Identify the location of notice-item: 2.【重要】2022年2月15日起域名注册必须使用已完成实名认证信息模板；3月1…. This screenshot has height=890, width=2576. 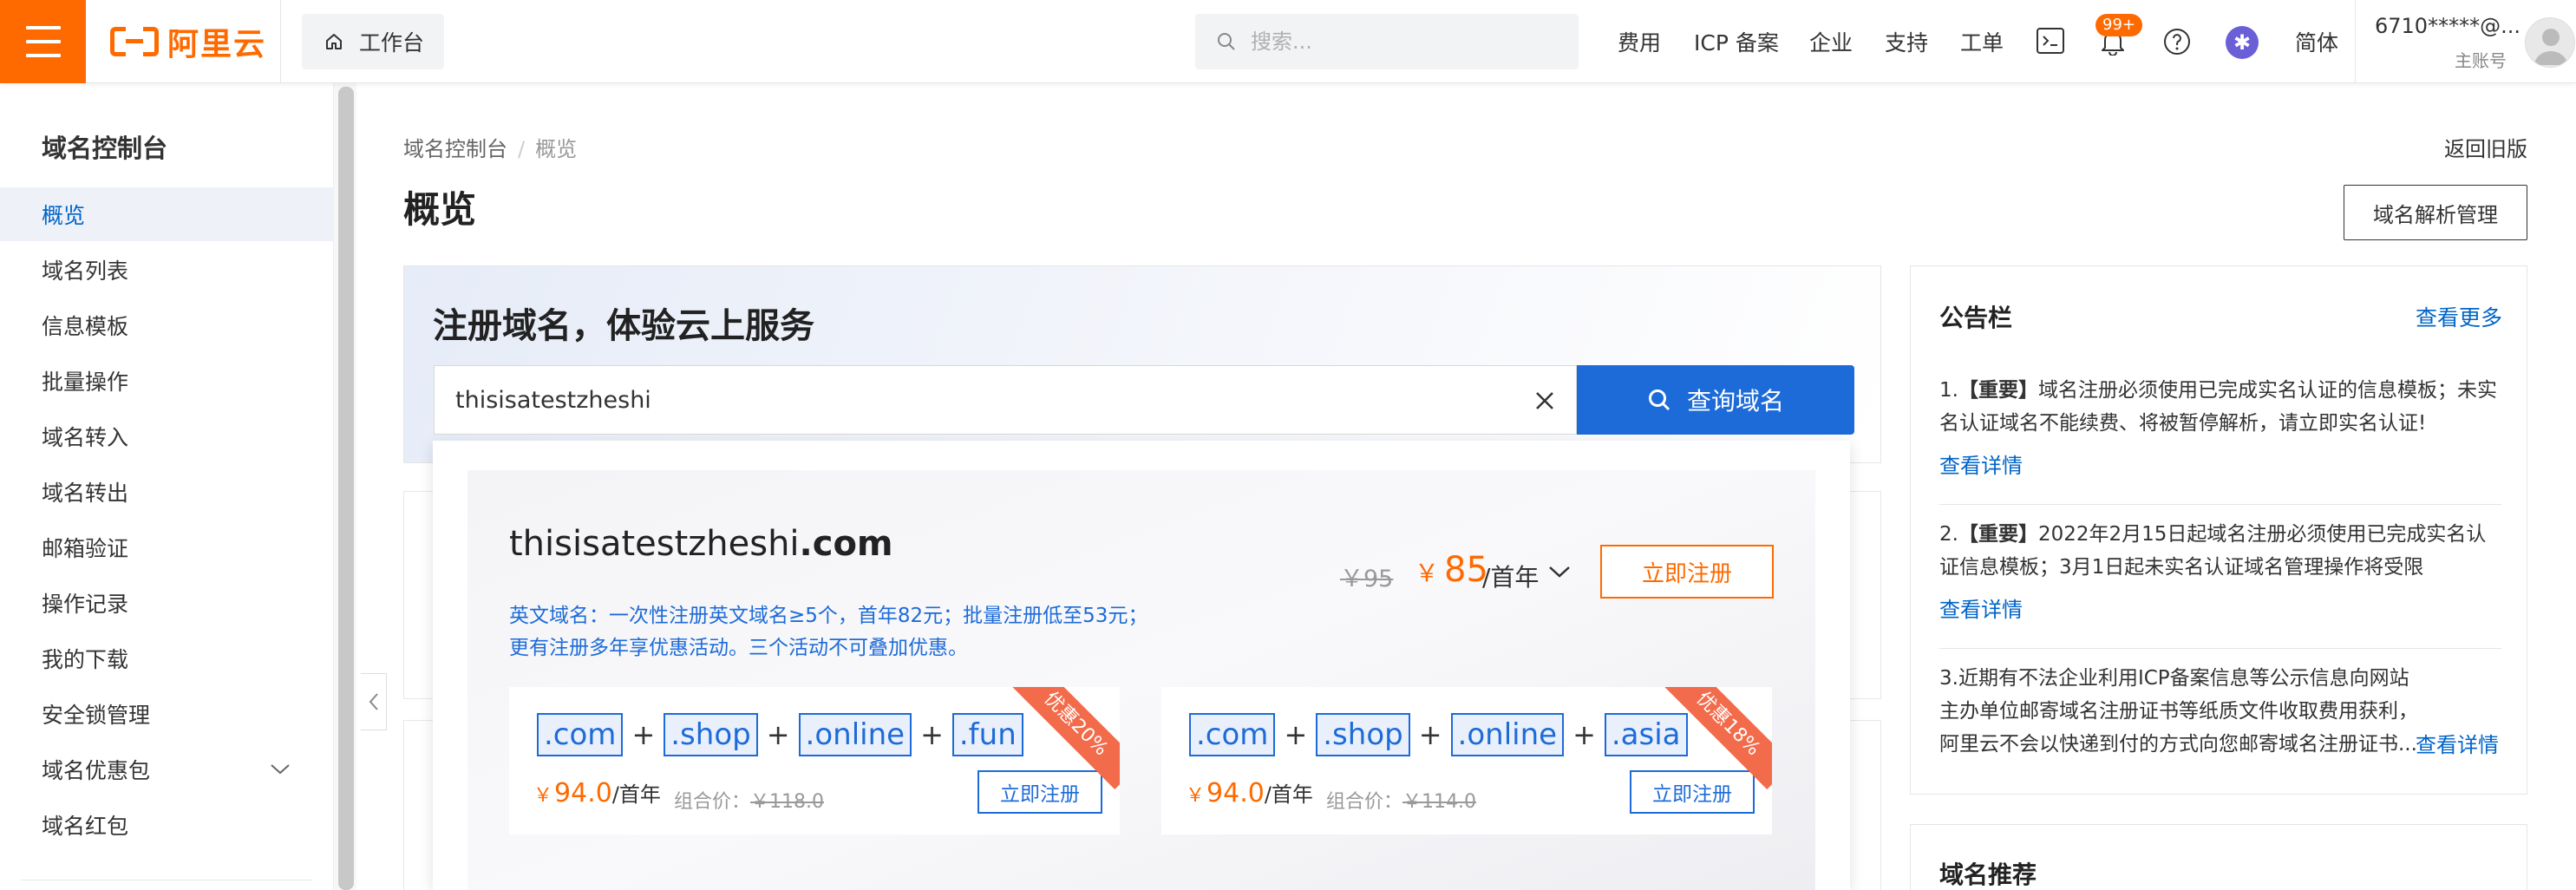
(2213, 551).